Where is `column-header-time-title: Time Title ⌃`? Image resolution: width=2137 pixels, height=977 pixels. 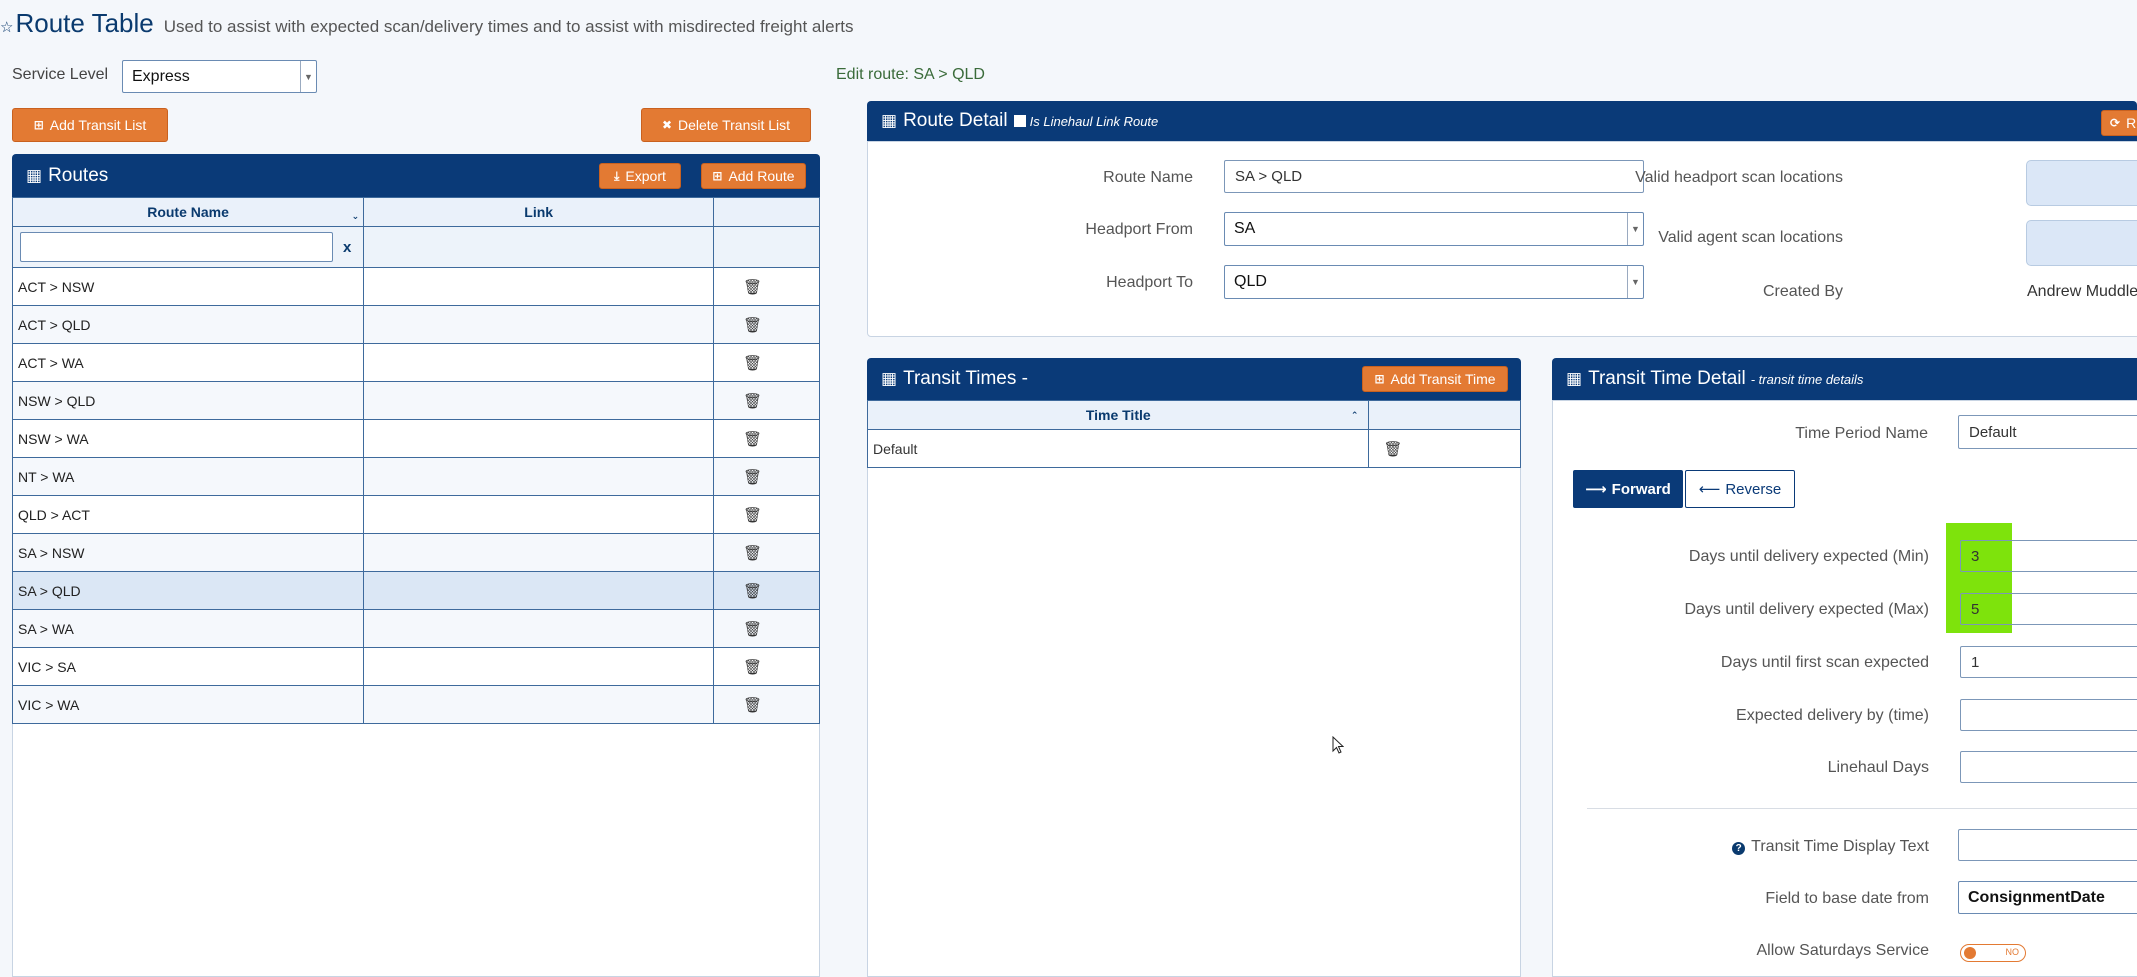 column-header-time-title: Time Title ⌃ is located at coordinates (1119, 415).